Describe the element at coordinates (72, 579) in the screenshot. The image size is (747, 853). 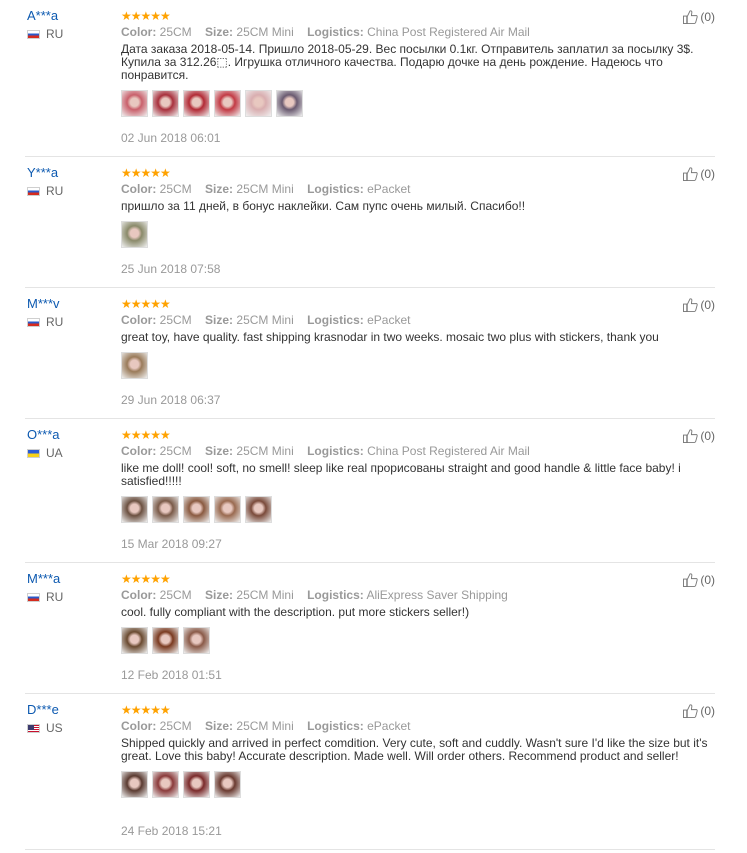
I see `reviewer-name: M***a` at that location.